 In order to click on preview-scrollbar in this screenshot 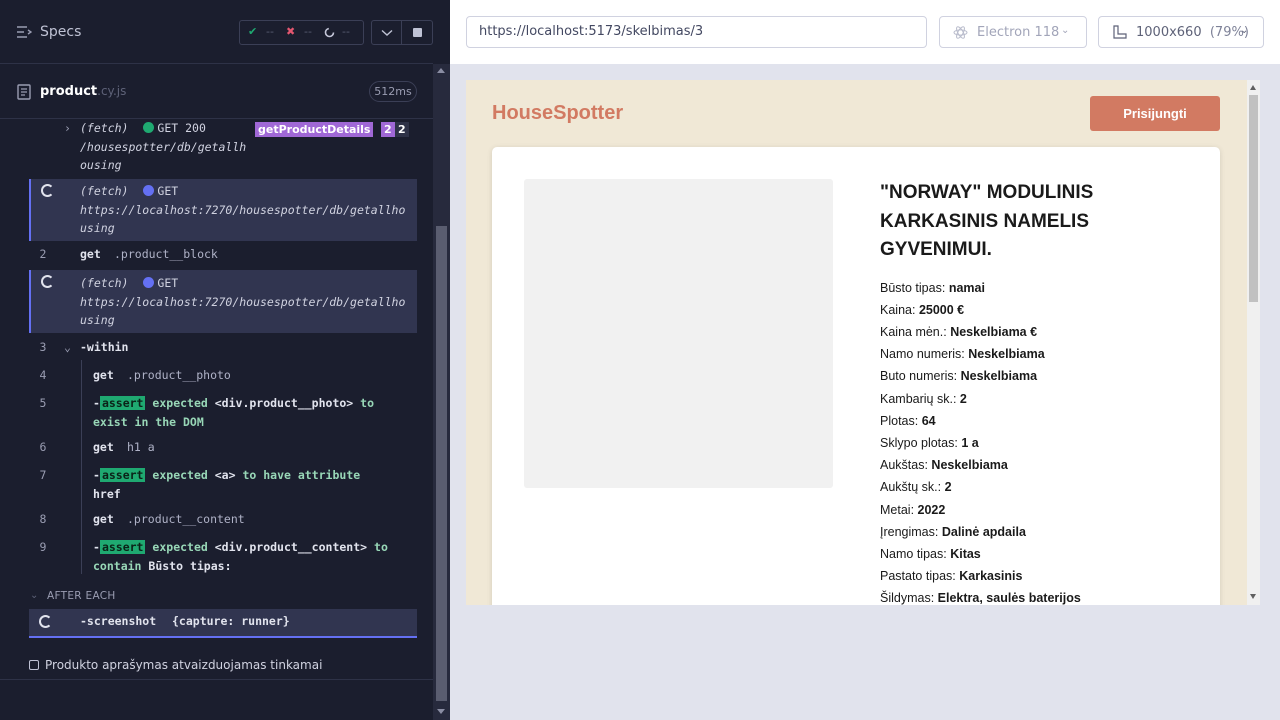, I will do `click(1253, 342)`.